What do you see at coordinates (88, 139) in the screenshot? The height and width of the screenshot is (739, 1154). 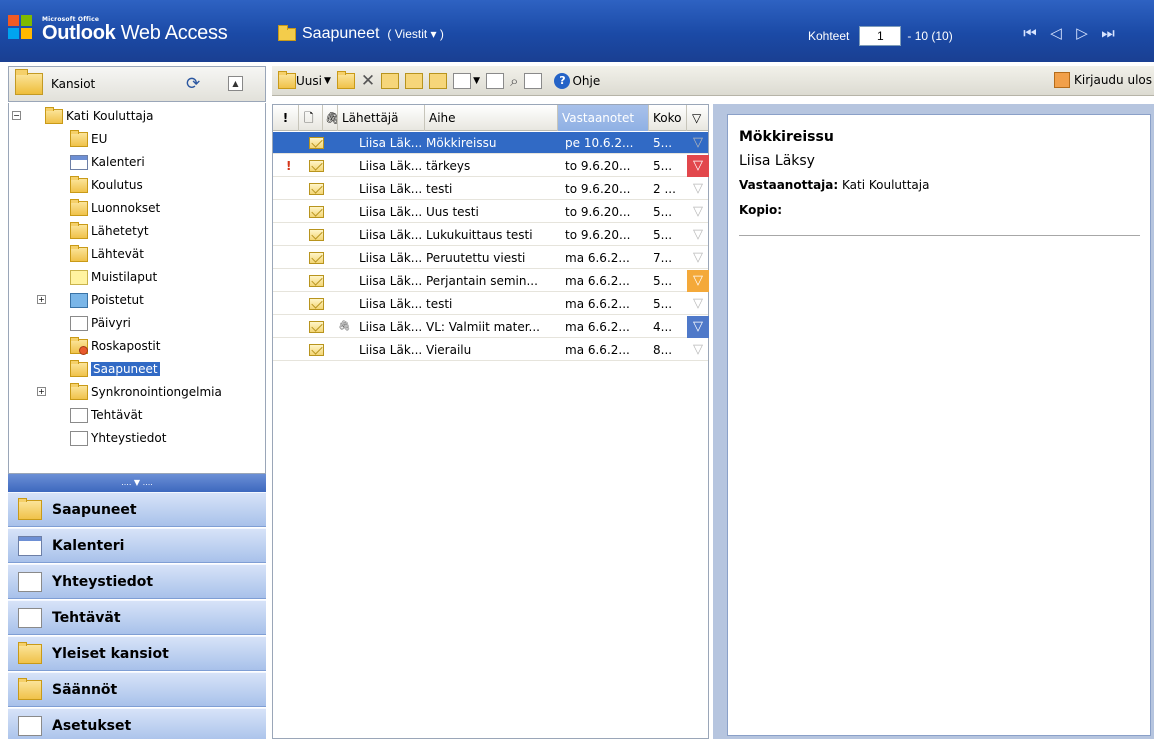 I see `tree-item-eu: EU` at bounding box center [88, 139].